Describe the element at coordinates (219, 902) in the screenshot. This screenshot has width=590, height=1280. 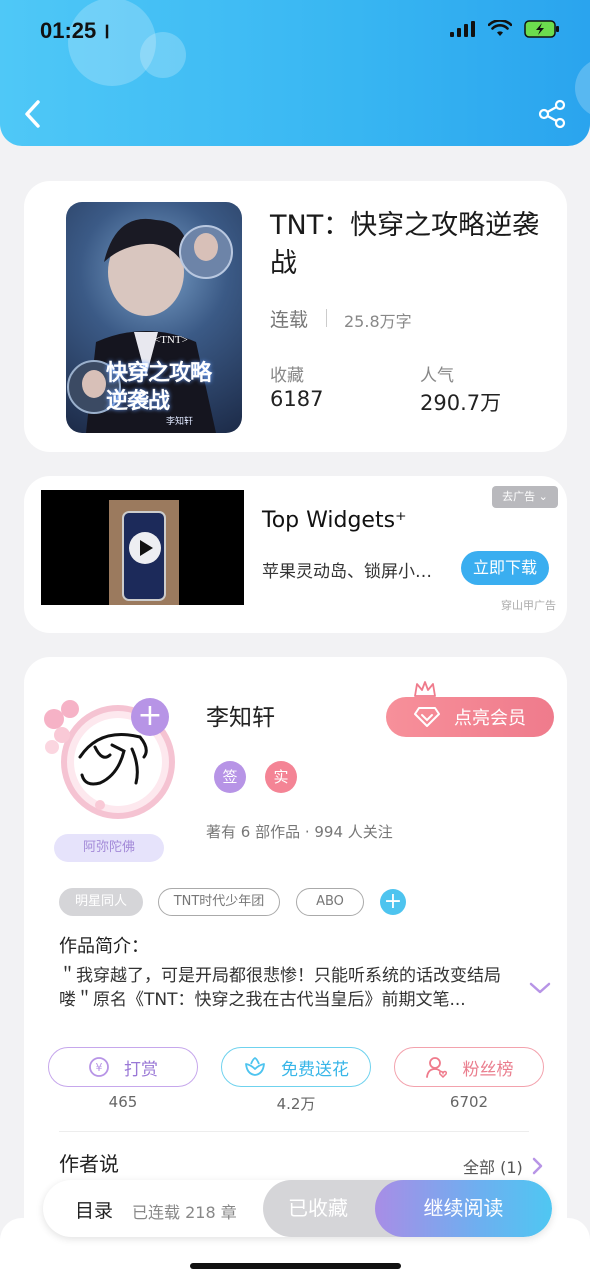
I see `tag-tnt: TNT时代少年团` at that location.